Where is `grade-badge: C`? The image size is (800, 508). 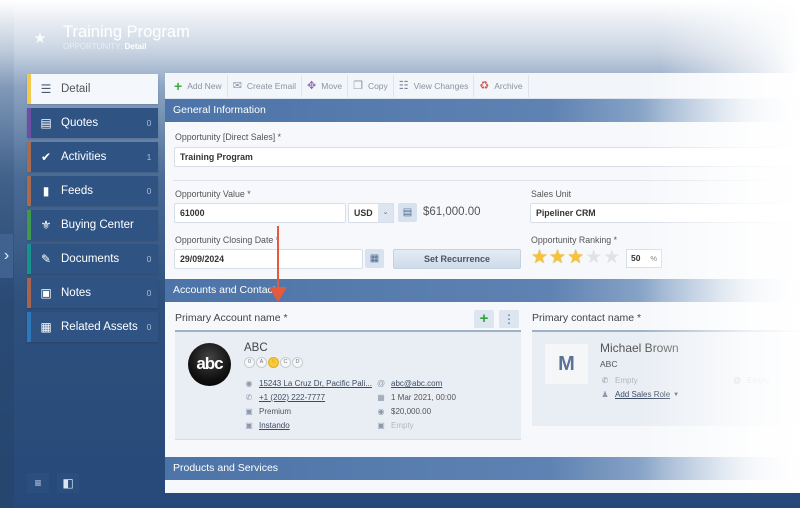 grade-badge: C is located at coordinates (285, 362).